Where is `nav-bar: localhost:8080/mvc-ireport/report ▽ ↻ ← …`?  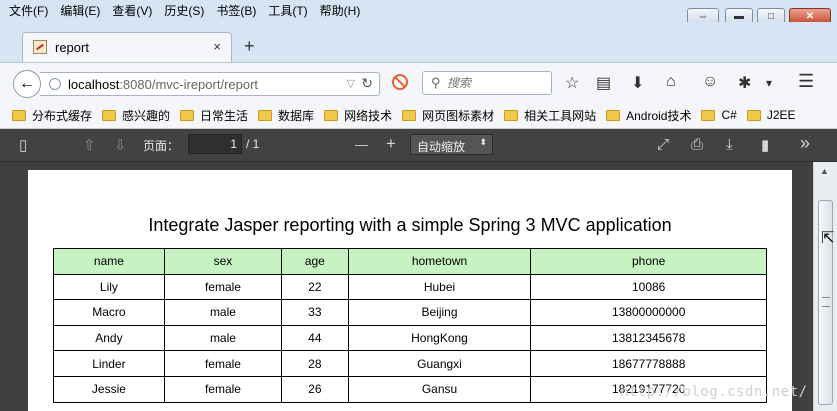 nav-bar: localhost:8080/mvc-ireport/report ▽ ↻ ← … is located at coordinates (418, 82).